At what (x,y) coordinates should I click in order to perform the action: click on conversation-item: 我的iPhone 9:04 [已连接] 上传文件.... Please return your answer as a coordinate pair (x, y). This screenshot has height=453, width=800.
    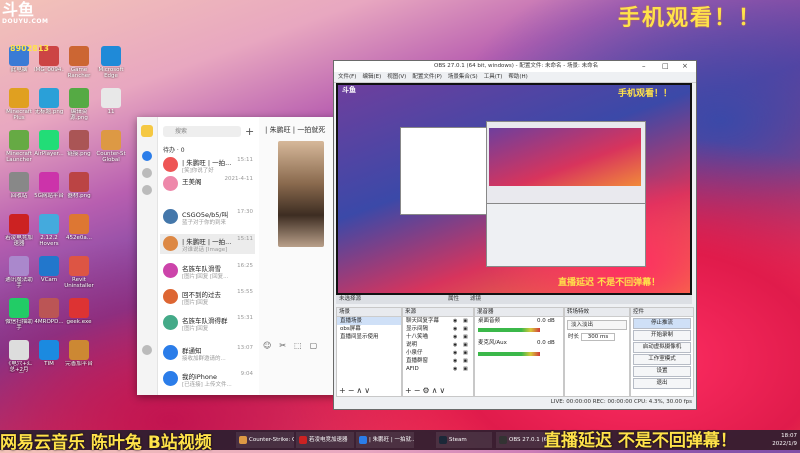
    Looking at the image, I should click on (207, 379).